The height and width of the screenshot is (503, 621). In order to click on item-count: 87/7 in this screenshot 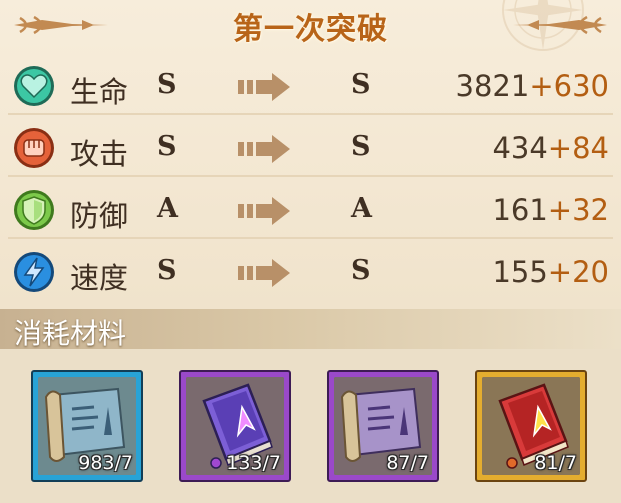, I will do `click(407, 463)`.